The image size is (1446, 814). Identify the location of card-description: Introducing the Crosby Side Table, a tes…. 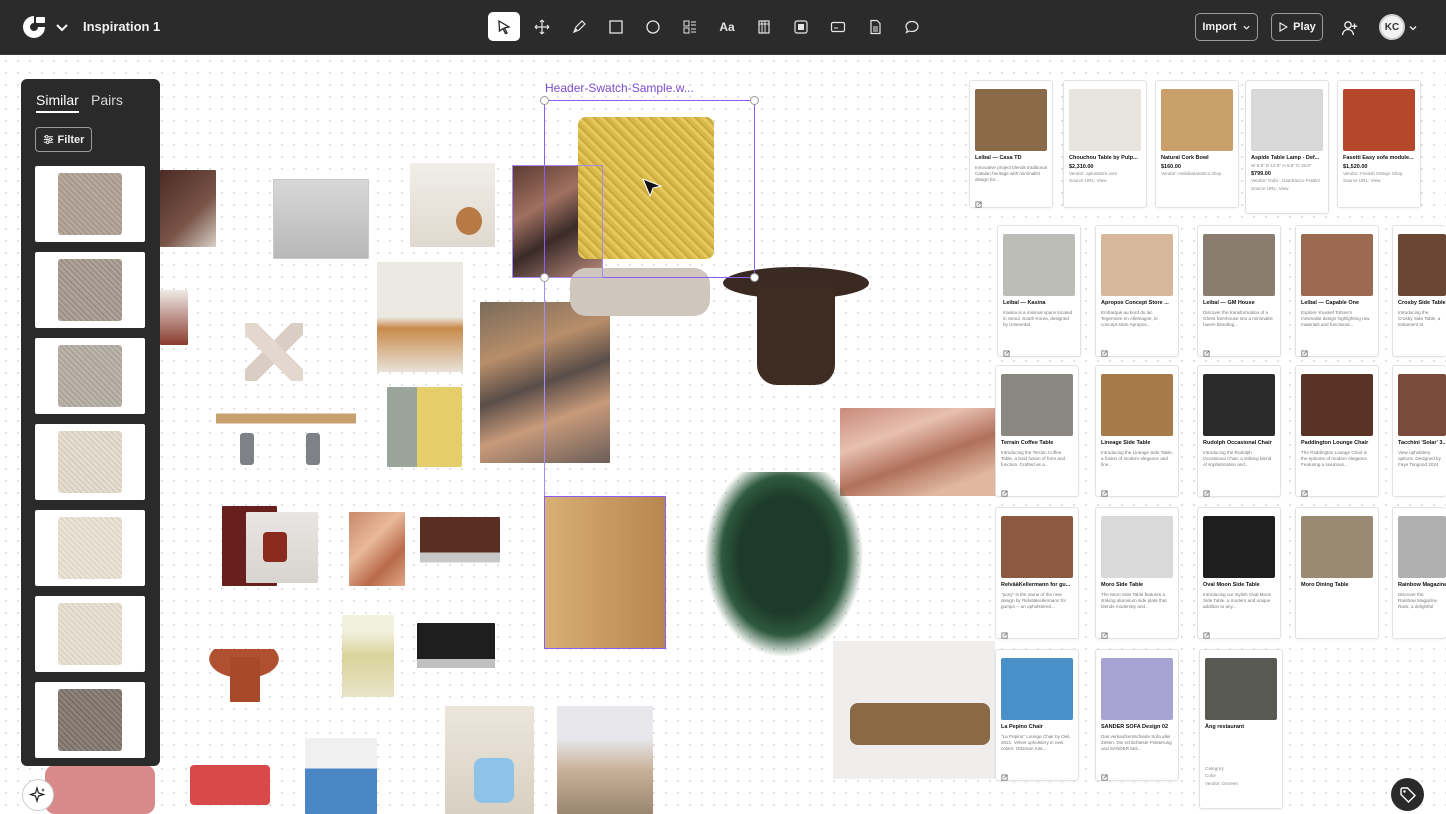
(1419, 318).